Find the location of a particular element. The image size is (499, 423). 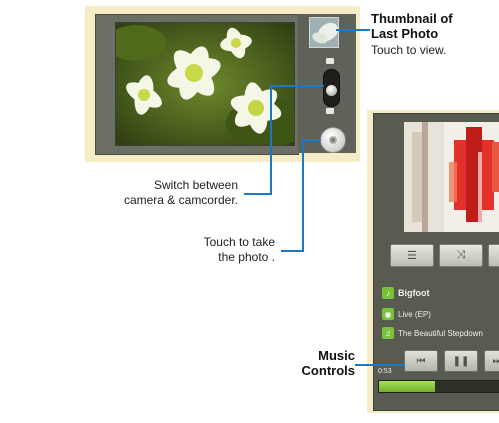

camera-camcorder-switch is located at coordinates (331, 88).